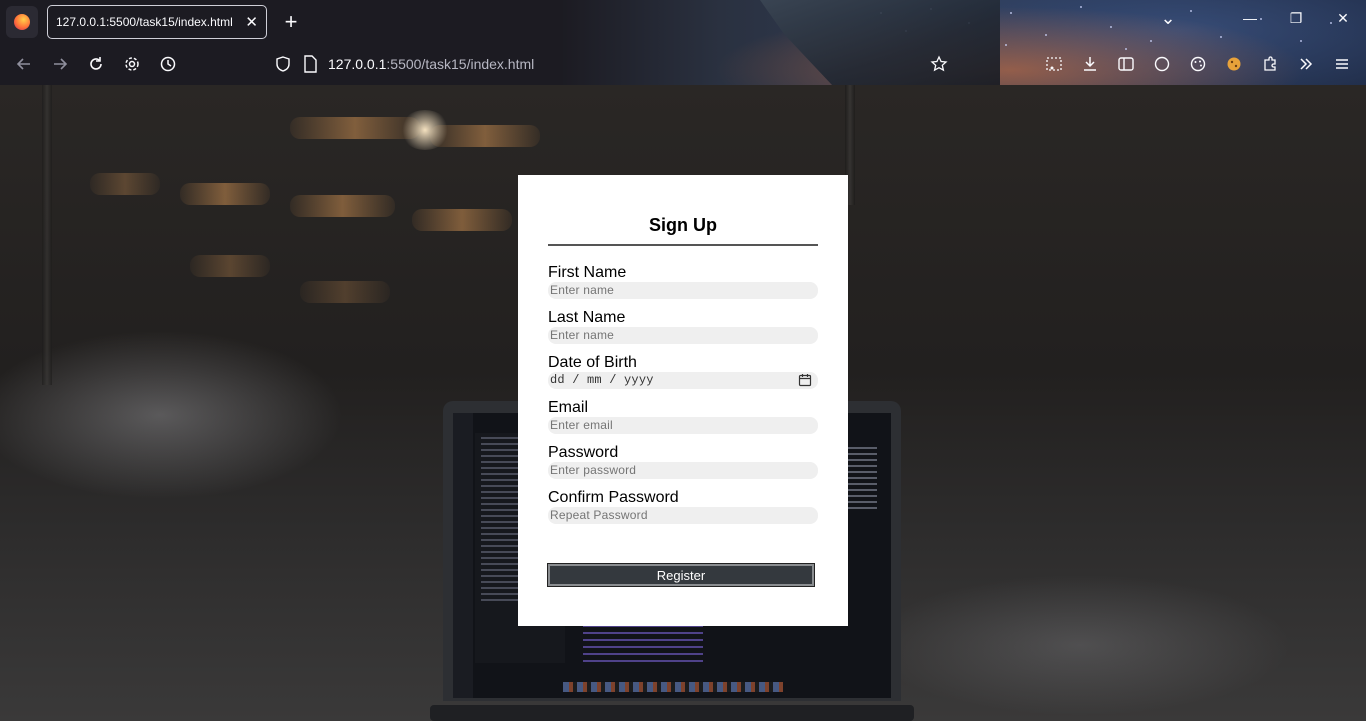 The height and width of the screenshot is (721, 1366). What do you see at coordinates (1250, 18) in the screenshot?
I see `minimize-icon: —` at bounding box center [1250, 18].